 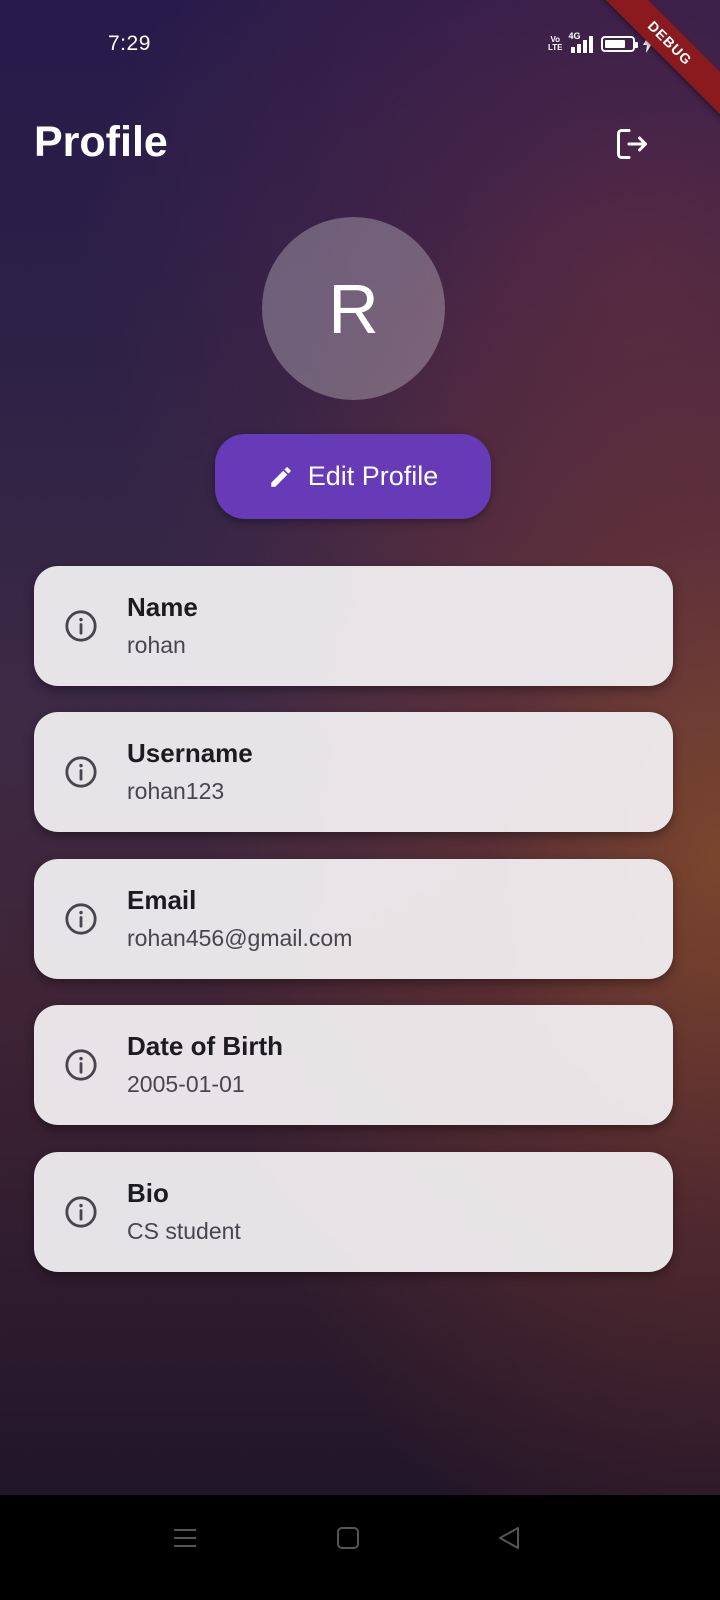 I want to click on home-button, so click(x=348, y=1538).